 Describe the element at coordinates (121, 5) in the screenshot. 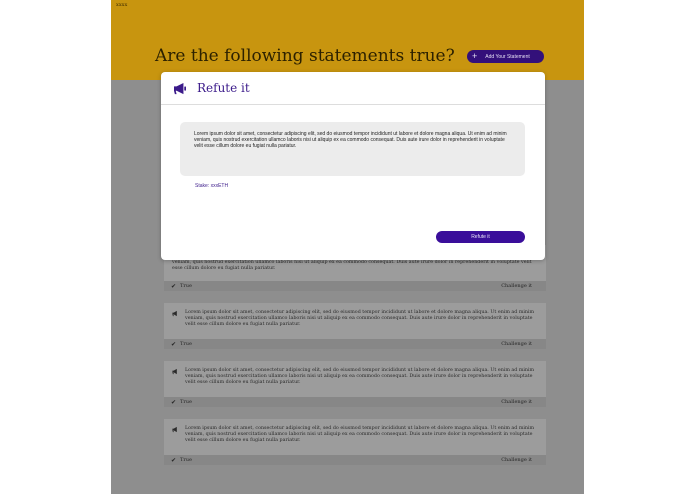

I see `brand-logo: xxxx` at that location.